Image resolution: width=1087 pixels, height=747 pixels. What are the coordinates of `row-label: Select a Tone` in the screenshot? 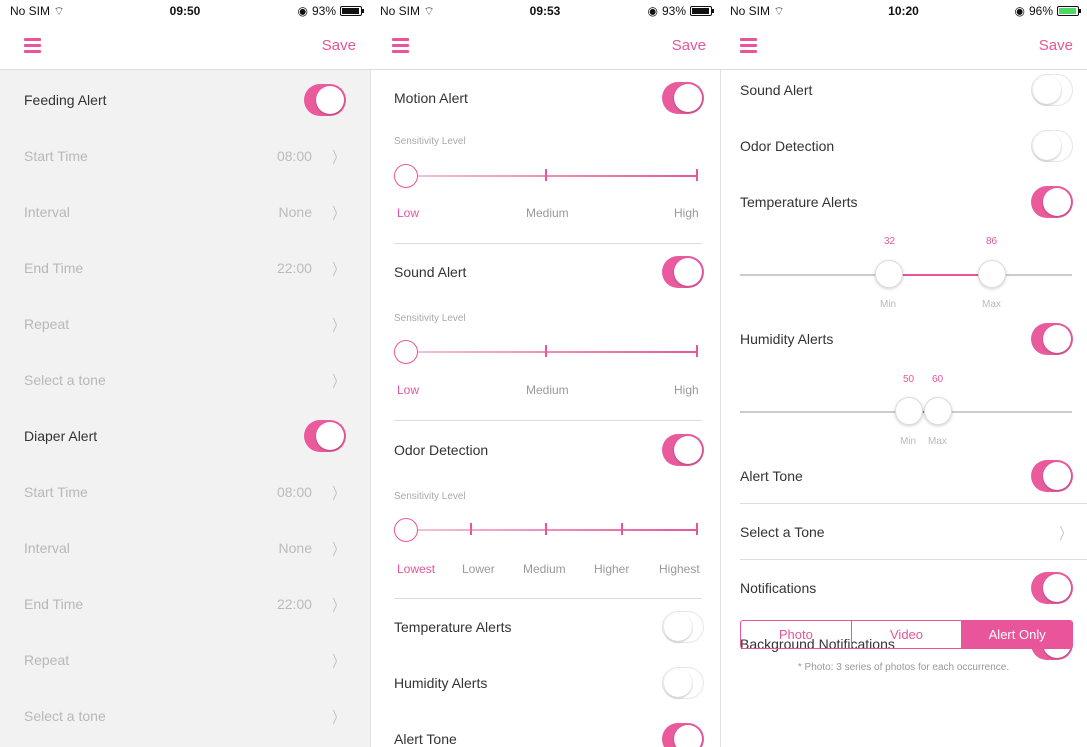 It's located at (782, 532).